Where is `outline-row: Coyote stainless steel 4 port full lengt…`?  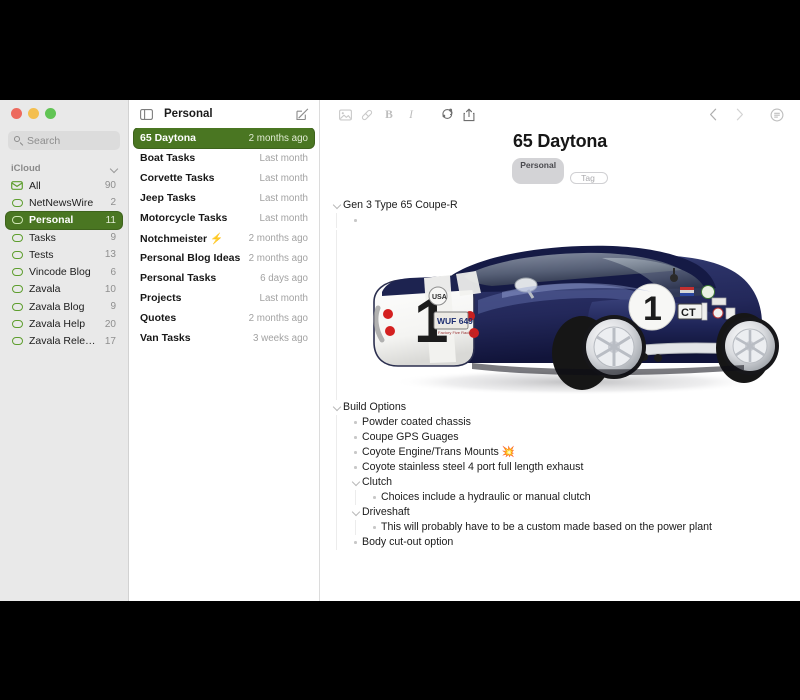 outline-row: Coyote stainless steel 4 port full lengt… is located at coordinates (559, 467).